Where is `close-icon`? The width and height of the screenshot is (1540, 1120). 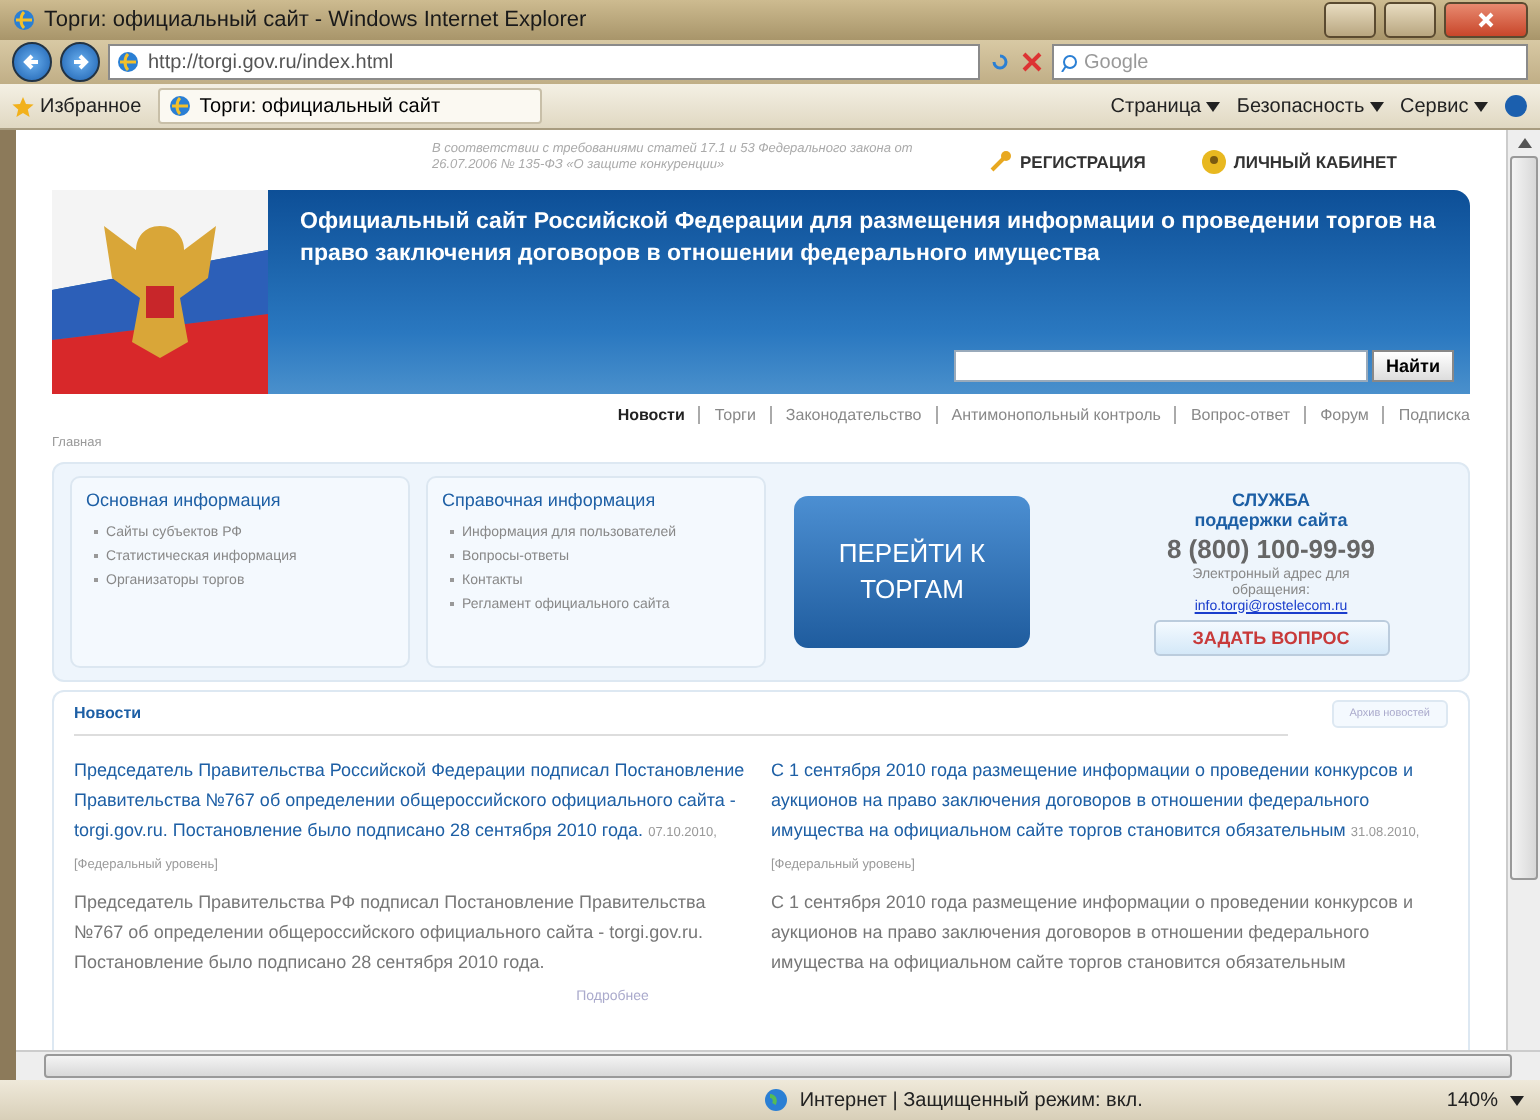 close-icon is located at coordinates (1486, 20).